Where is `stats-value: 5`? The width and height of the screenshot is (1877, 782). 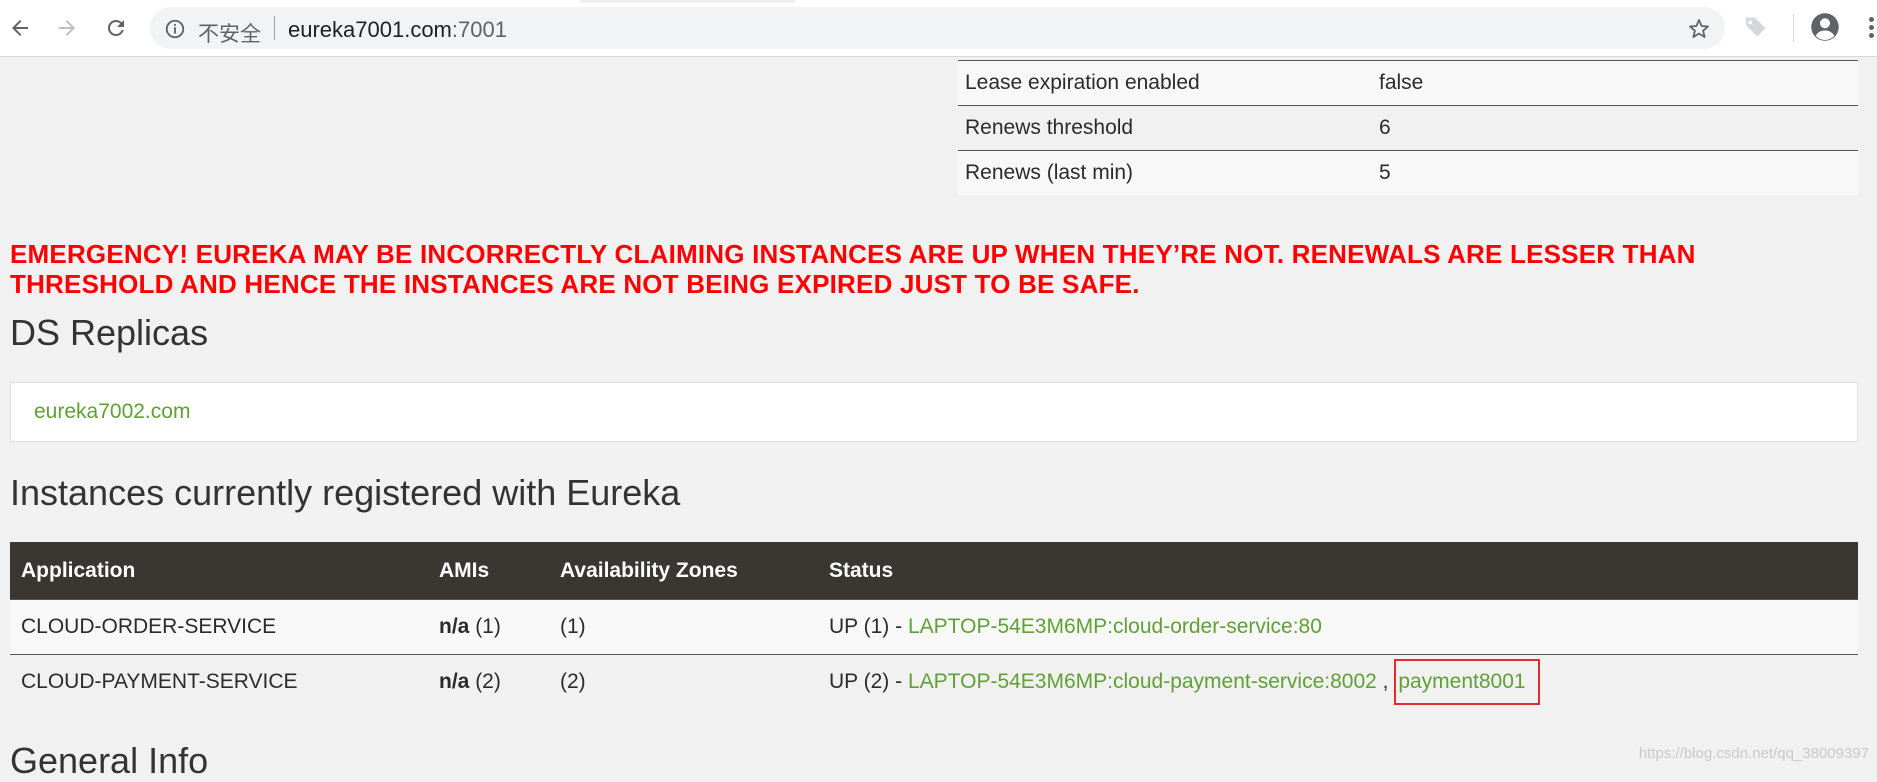 stats-value: 5 is located at coordinates (1615, 172).